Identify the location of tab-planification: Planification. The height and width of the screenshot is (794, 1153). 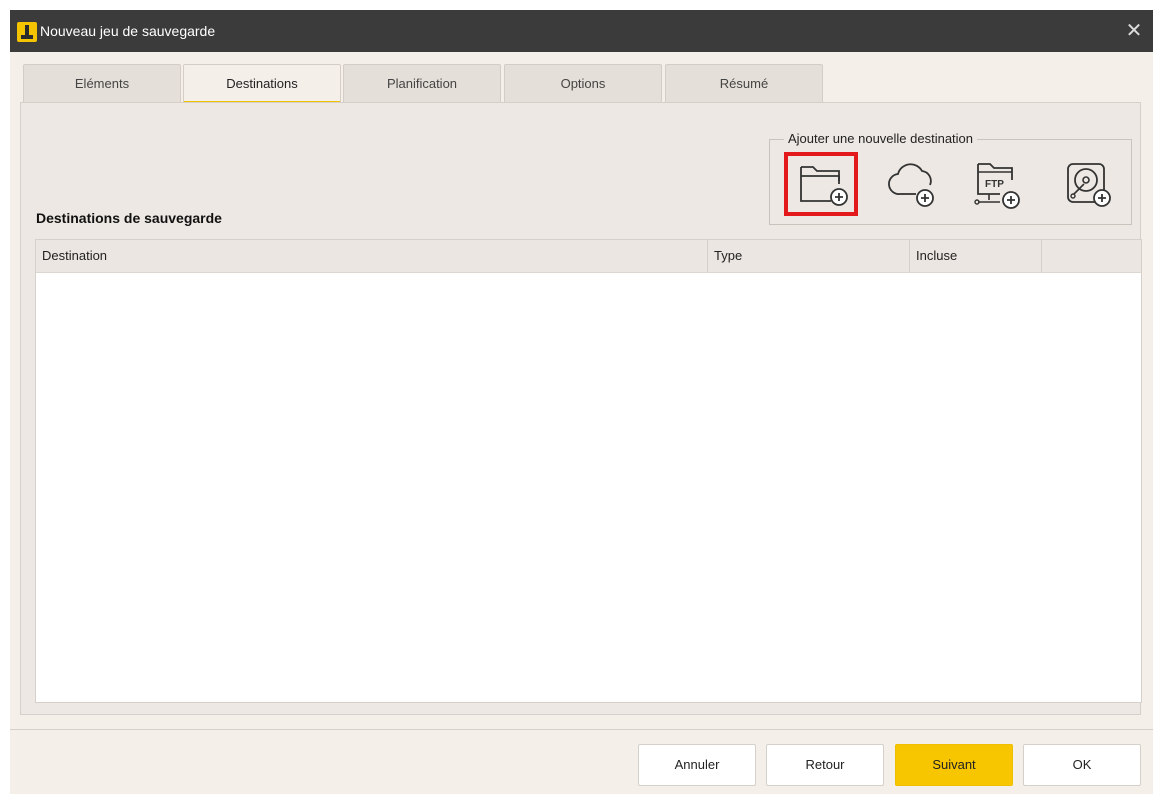
(422, 83).